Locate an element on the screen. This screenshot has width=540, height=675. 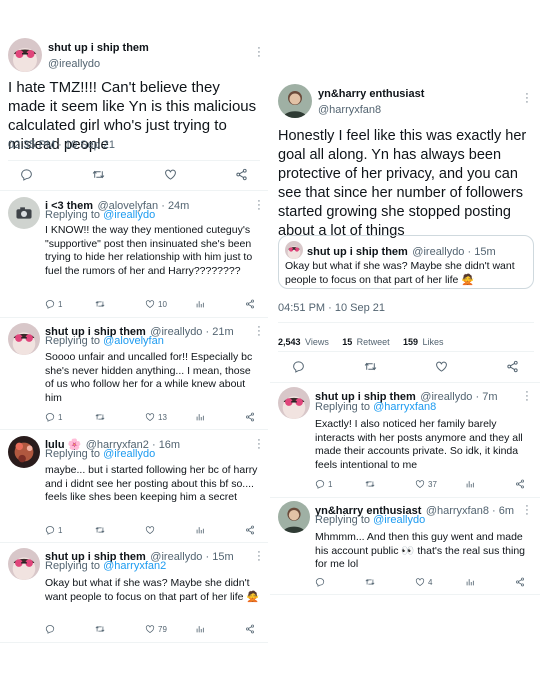
like-button: 13 is located at coordinates (156, 417).